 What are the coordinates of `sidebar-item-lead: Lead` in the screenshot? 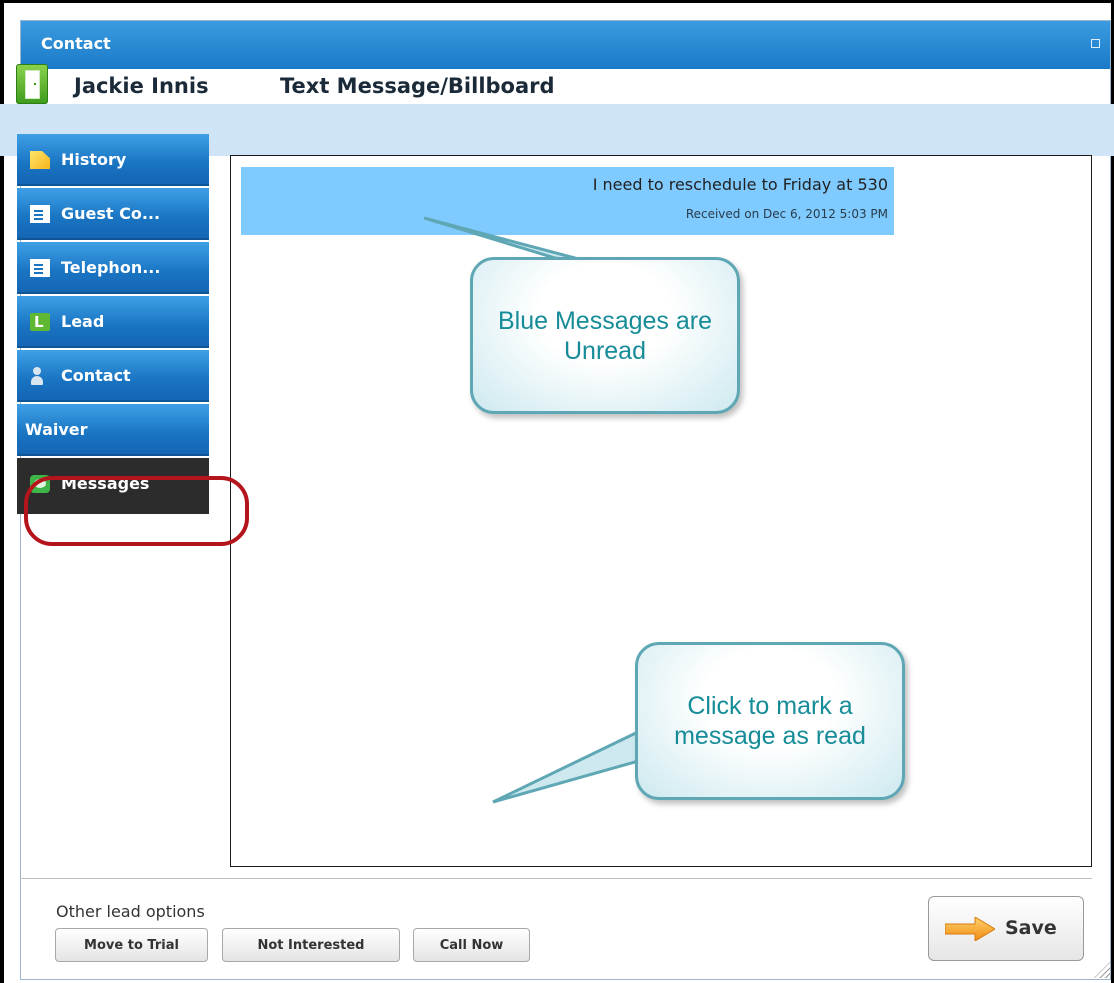 It's located at (113, 322).